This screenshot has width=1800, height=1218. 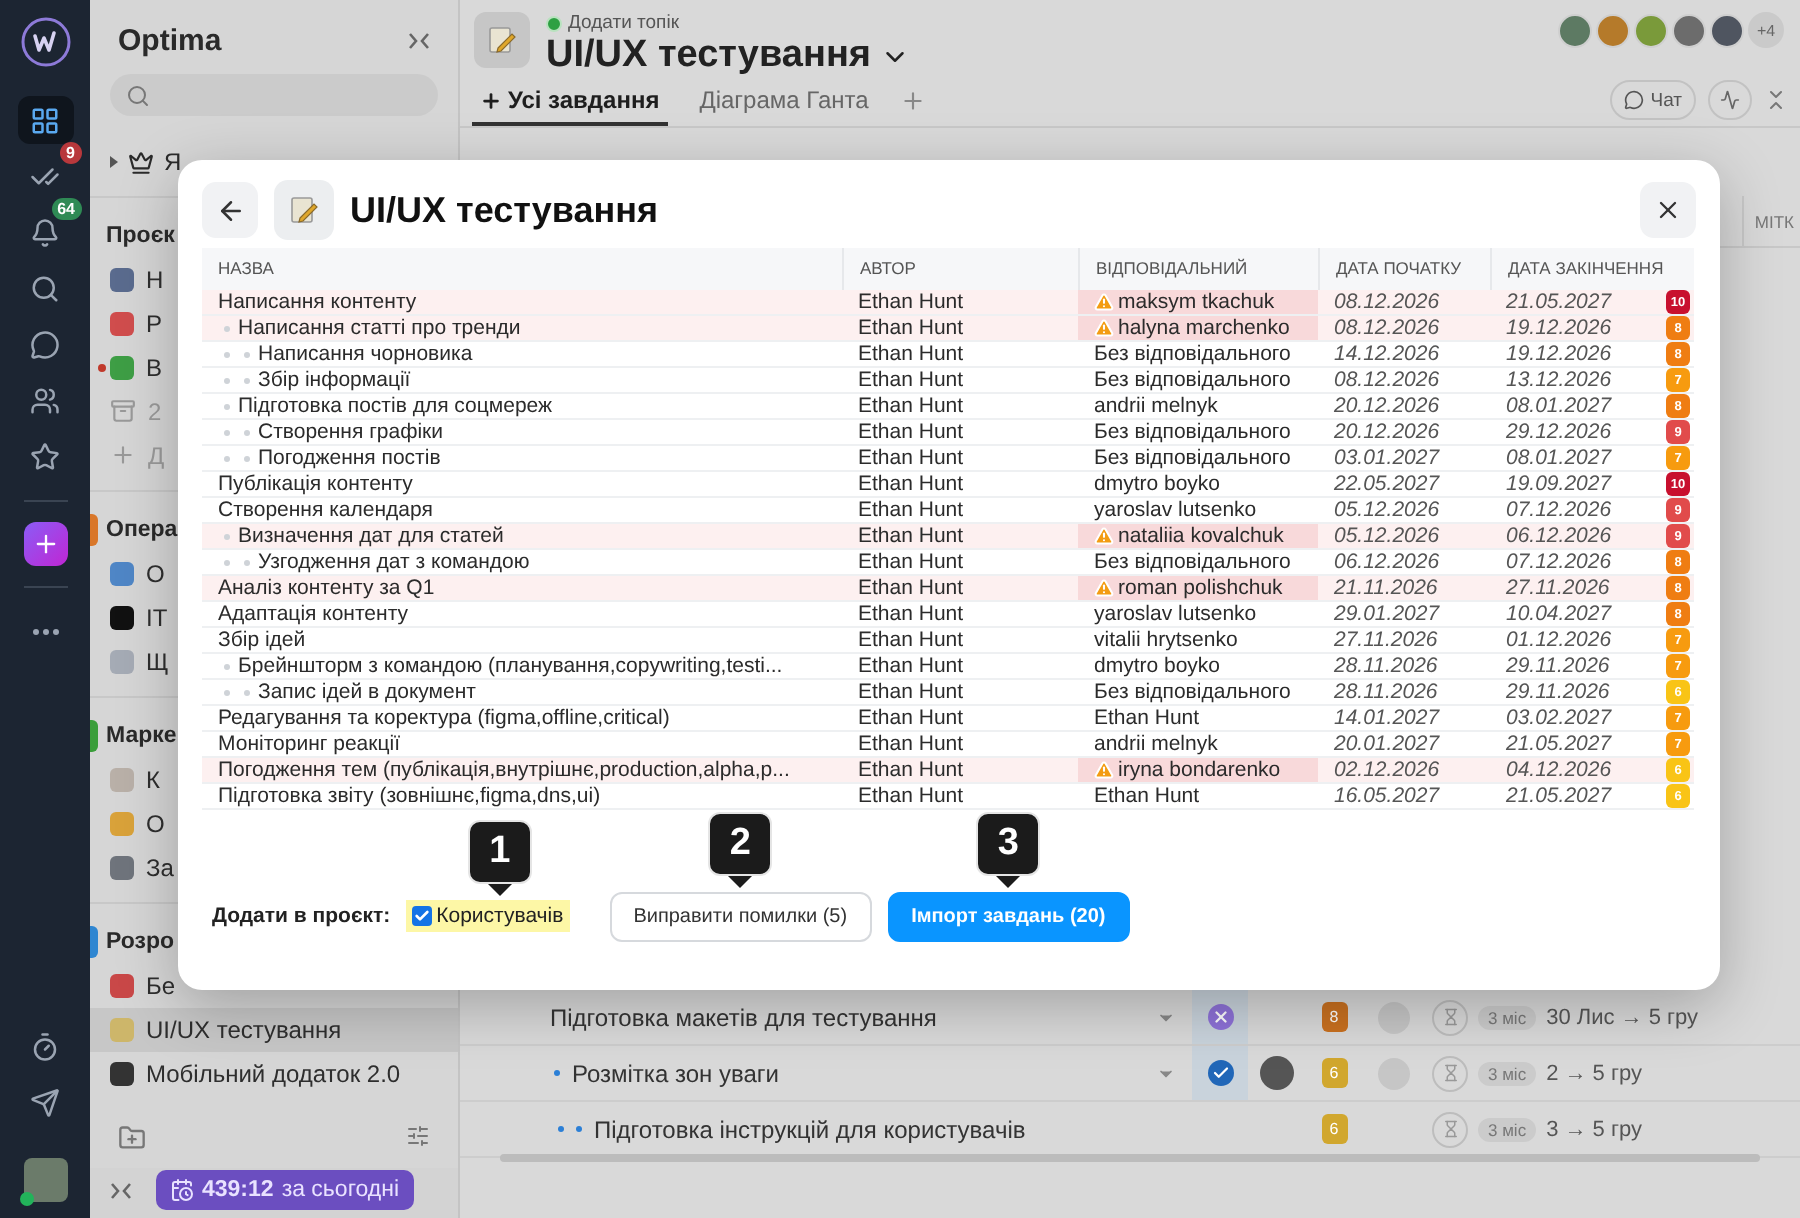 I want to click on add-to-project-label: Додати в проєкт:, so click(x=301, y=916).